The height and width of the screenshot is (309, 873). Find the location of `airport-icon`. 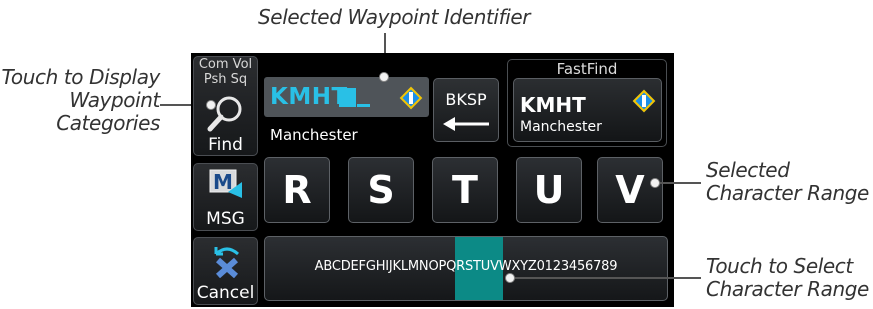

airport-icon is located at coordinates (411, 98).